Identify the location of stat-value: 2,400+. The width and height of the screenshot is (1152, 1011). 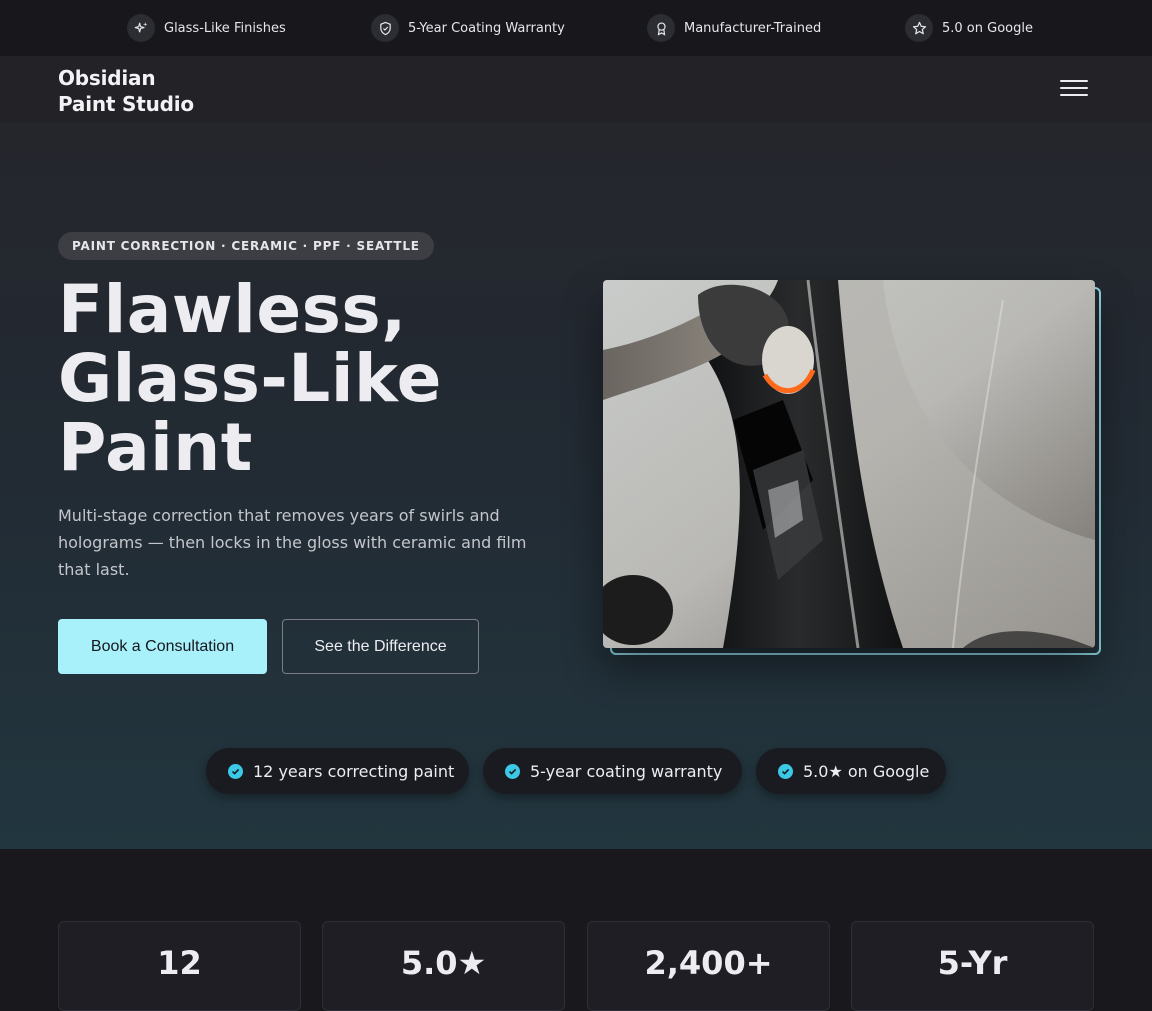
(708, 963).